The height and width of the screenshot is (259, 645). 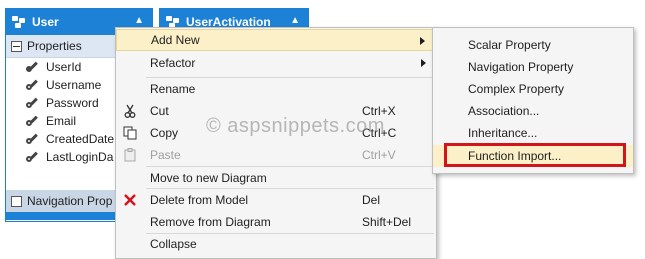 What do you see at coordinates (173, 244) in the screenshot?
I see `menu-item-label: Collapse` at bounding box center [173, 244].